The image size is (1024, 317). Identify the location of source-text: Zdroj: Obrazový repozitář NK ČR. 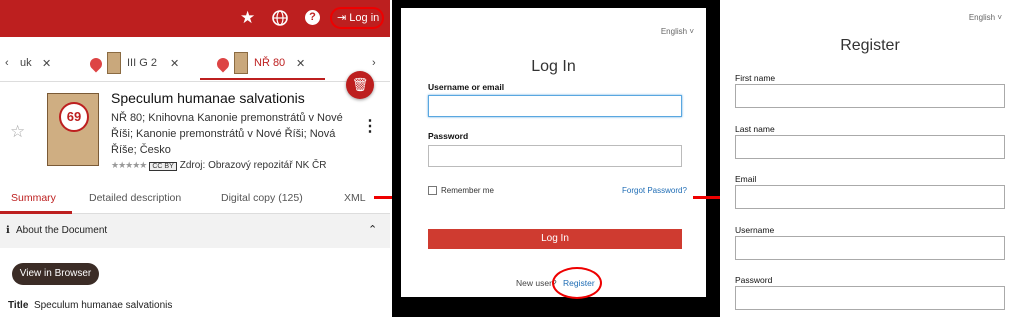
(253, 165).